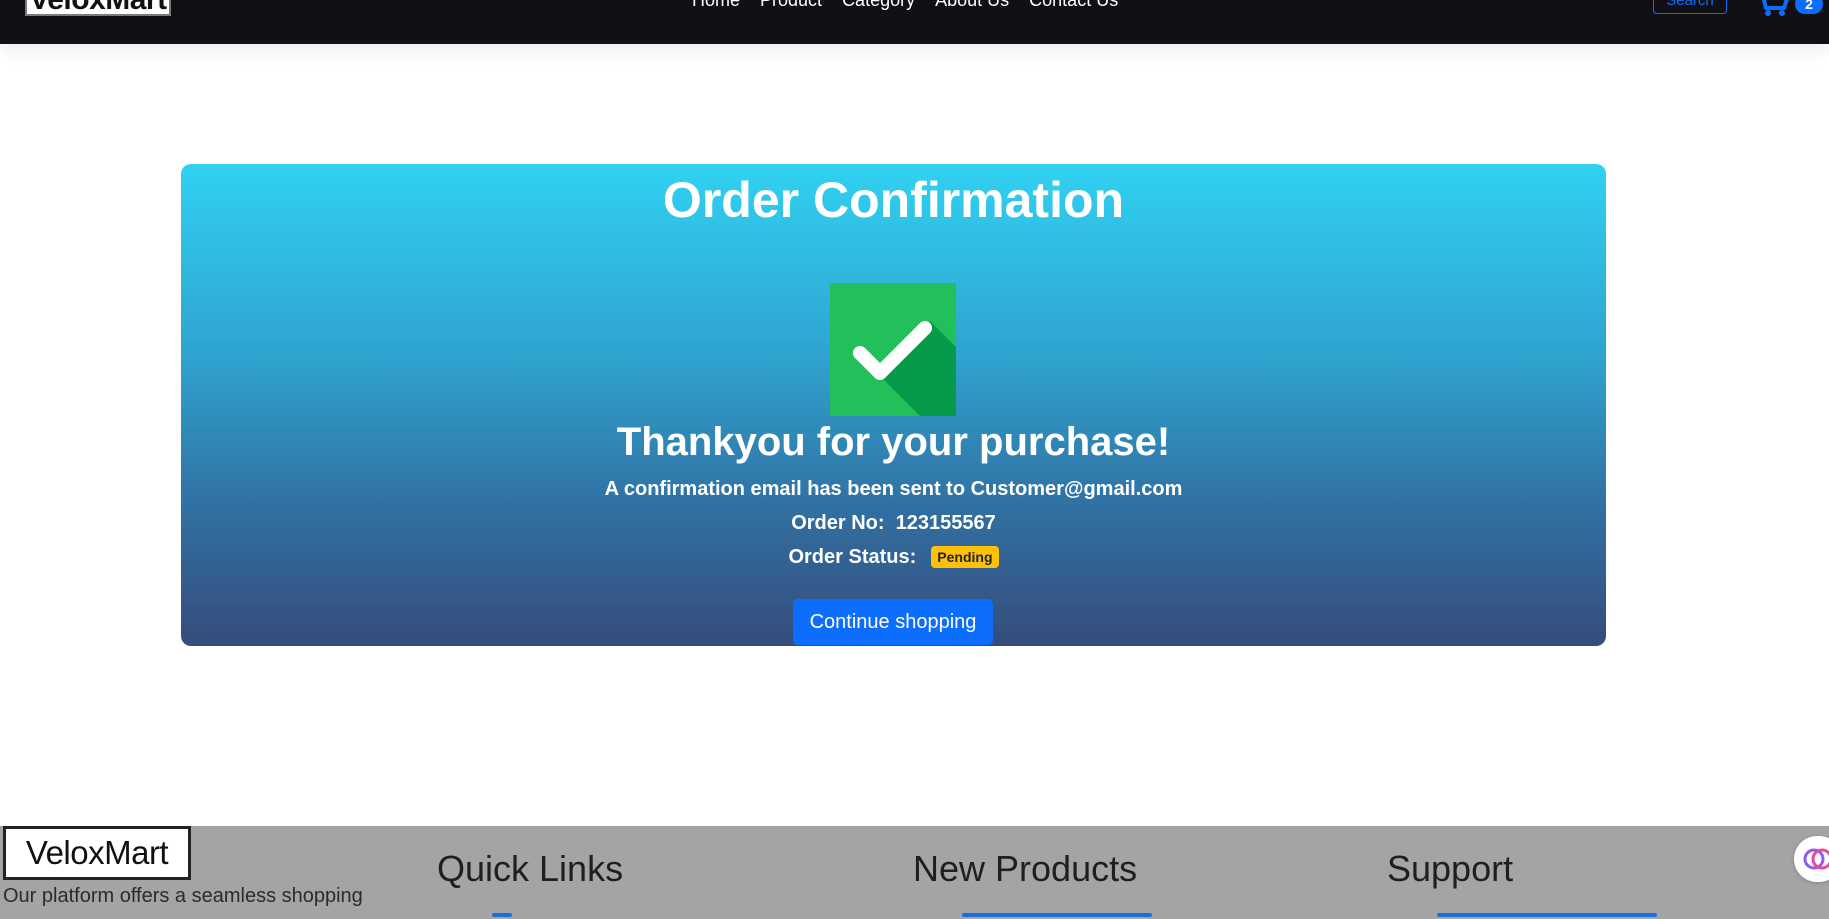 The image size is (1829, 919). What do you see at coordinates (716, 5) in the screenshot?
I see `nav-link-home: Home` at bounding box center [716, 5].